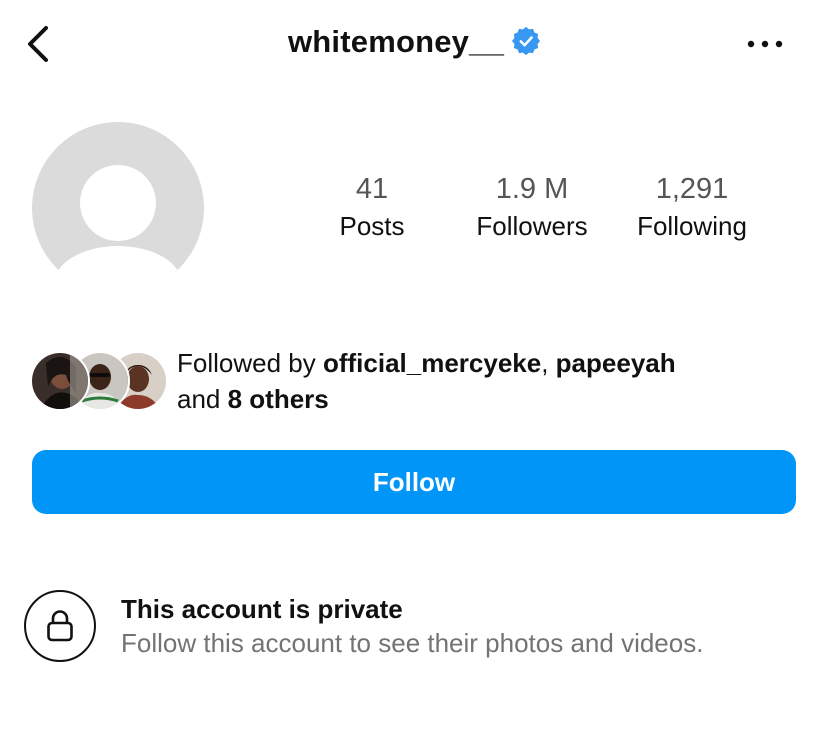 This screenshot has width=828, height=730. I want to click on mutual-username: official_mercyeke, so click(432, 363).